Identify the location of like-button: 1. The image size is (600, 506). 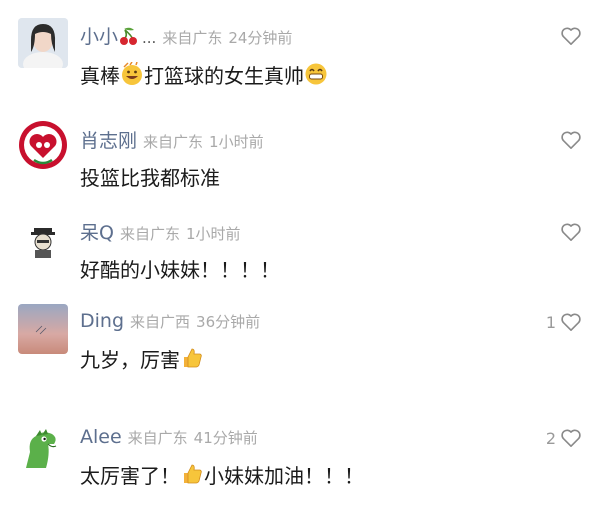
(564, 322).